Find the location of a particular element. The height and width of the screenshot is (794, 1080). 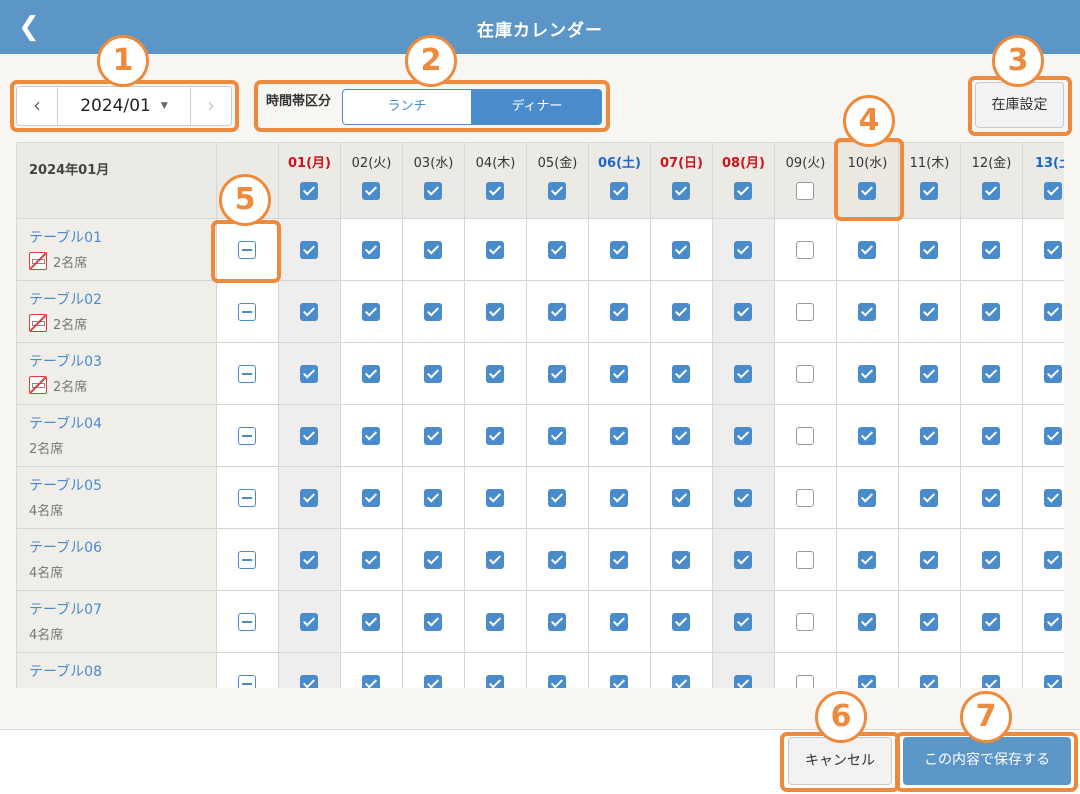

table-name-link: テーブル07 is located at coordinates (65, 609).